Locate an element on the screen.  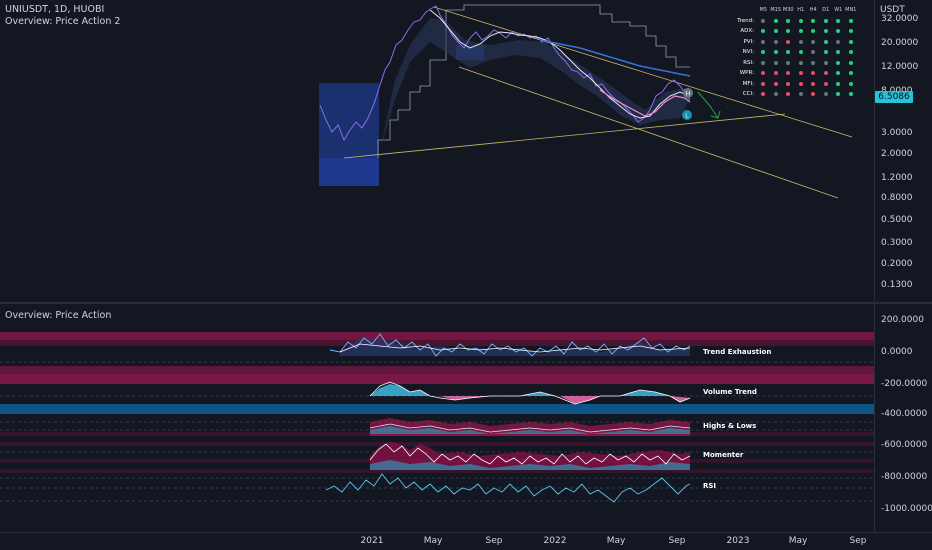
symbol-title: UNIUSDT, 1D, HUOBI is located at coordinates (55, 9).